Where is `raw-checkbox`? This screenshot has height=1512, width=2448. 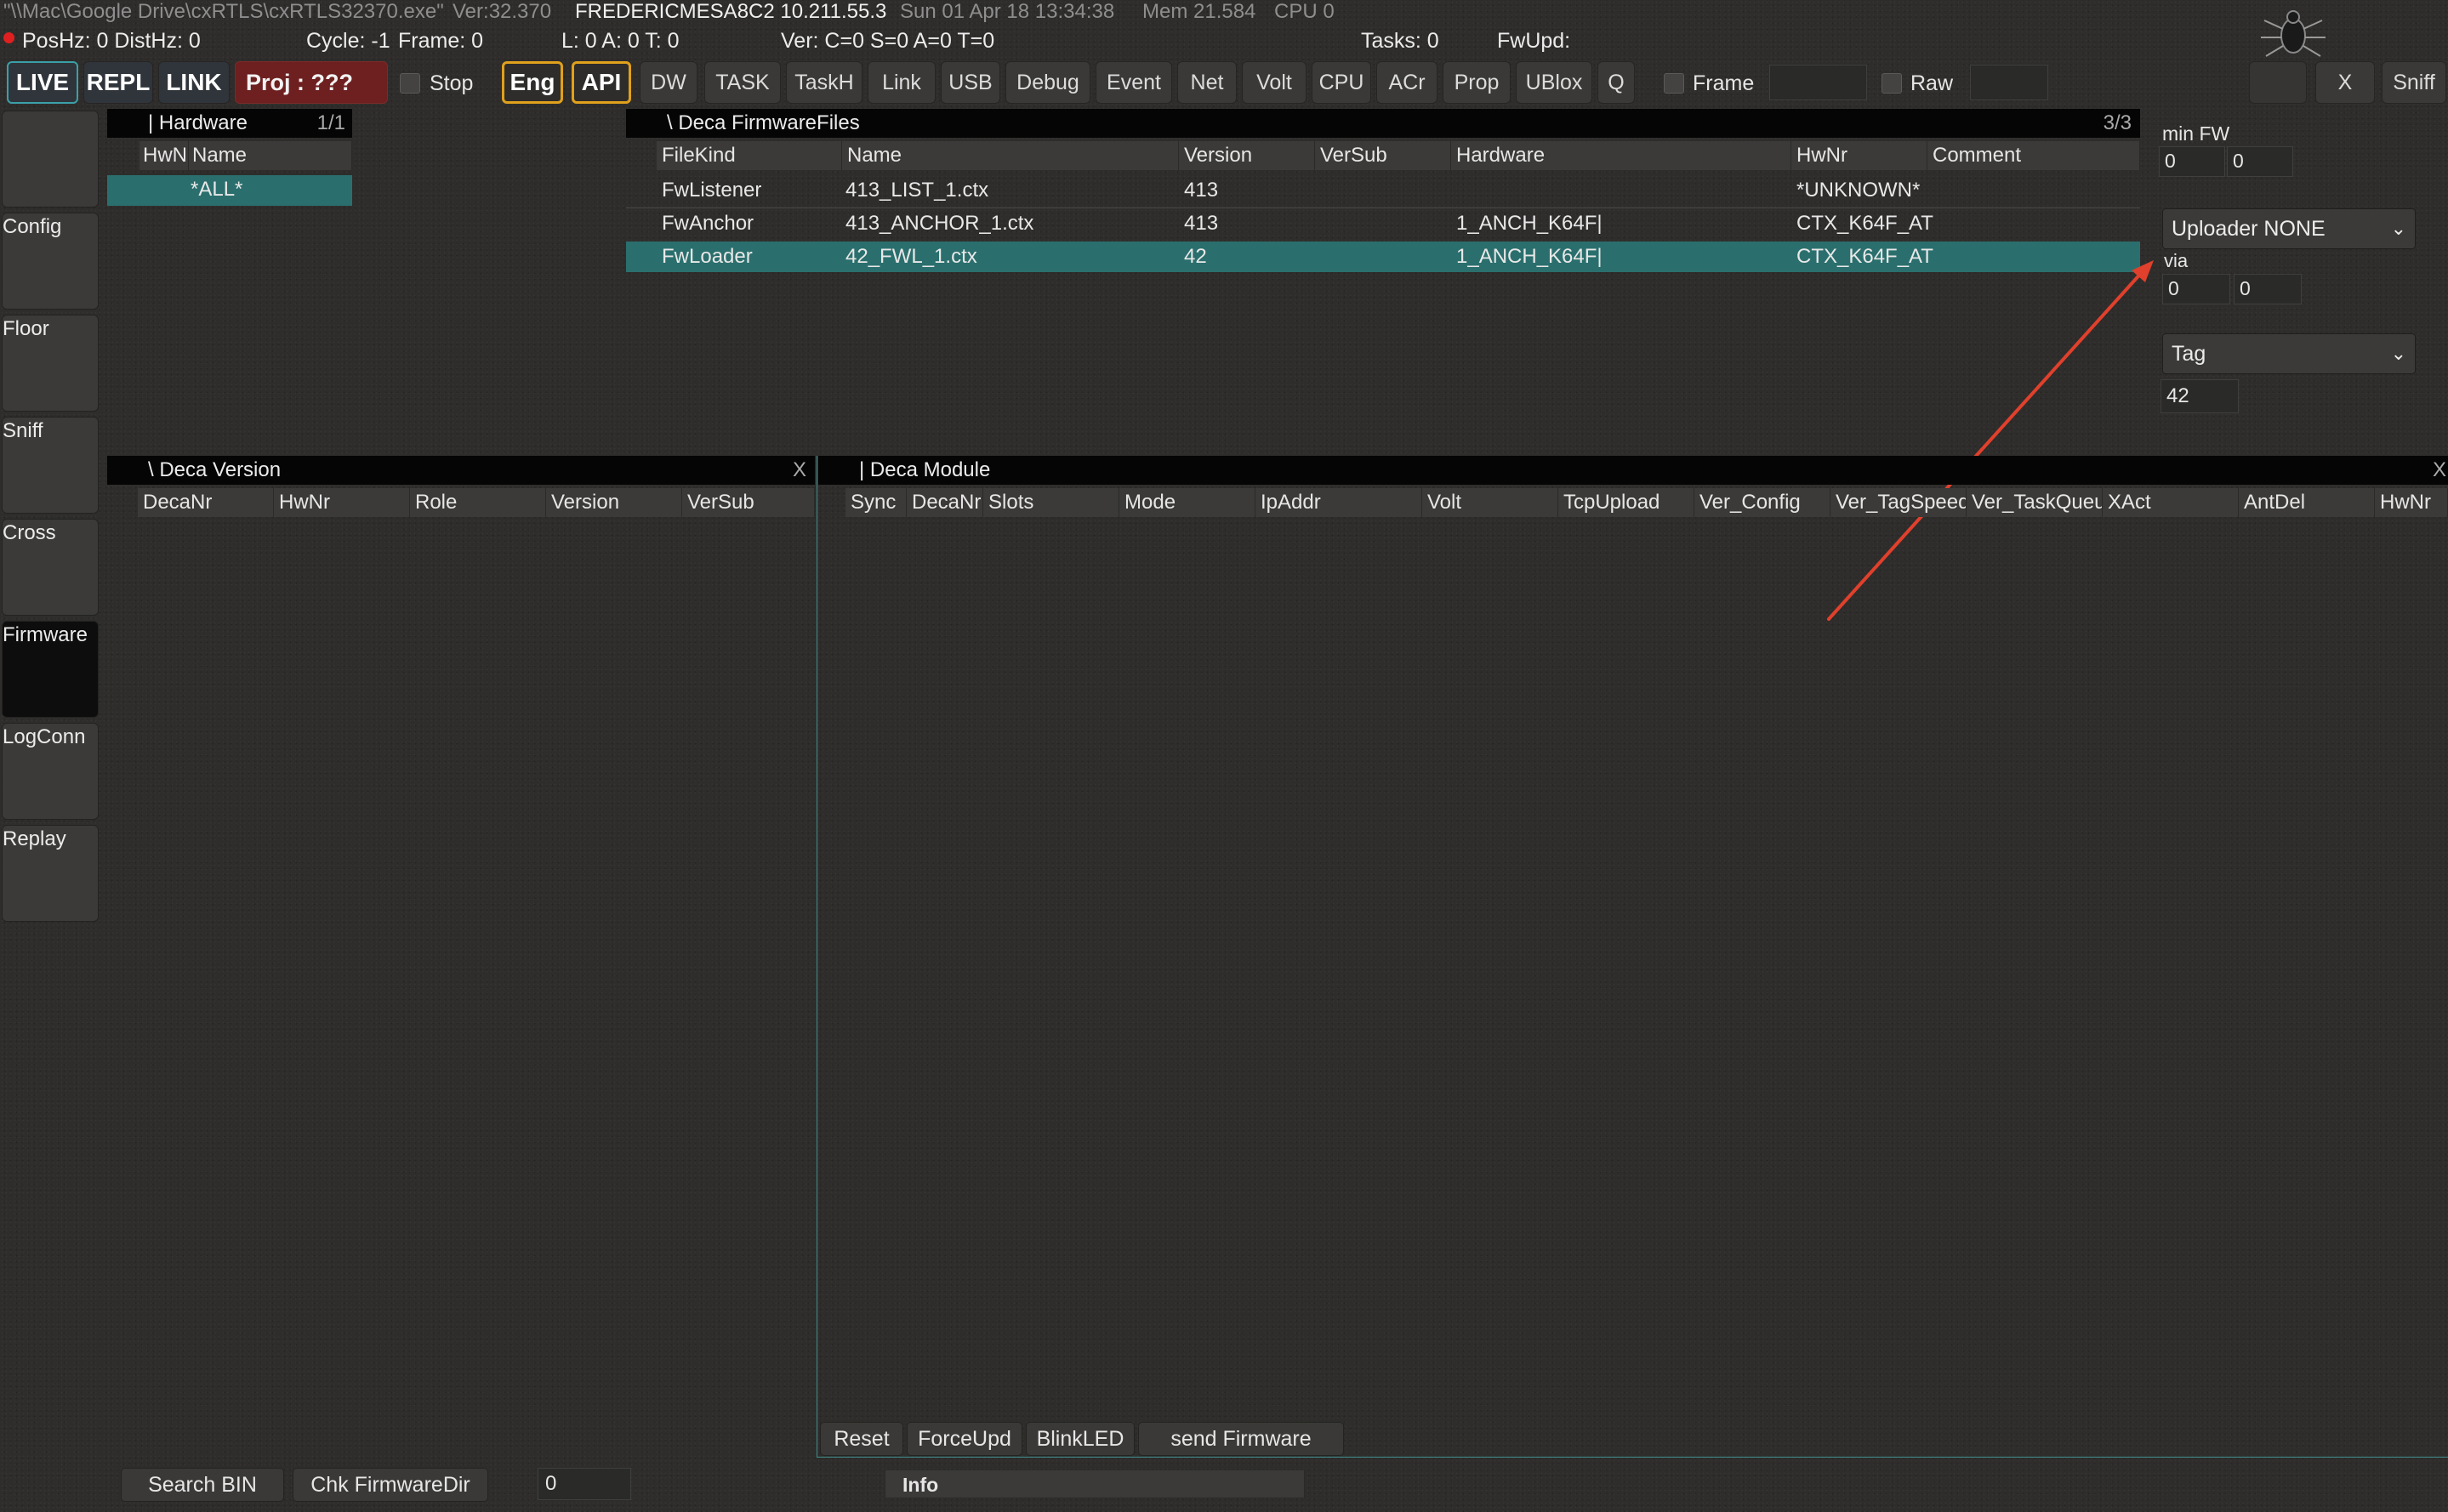 raw-checkbox is located at coordinates (1892, 83).